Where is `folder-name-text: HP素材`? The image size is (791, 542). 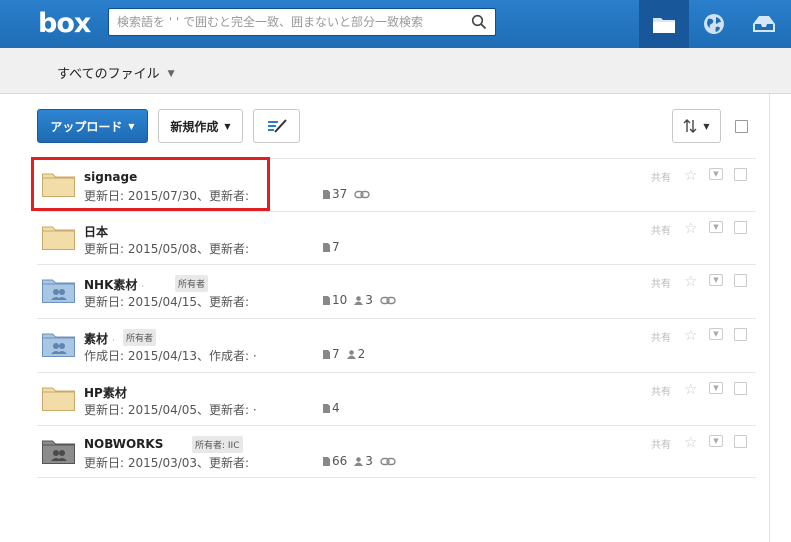
folder-name-text: HP素材 is located at coordinates (105, 393).